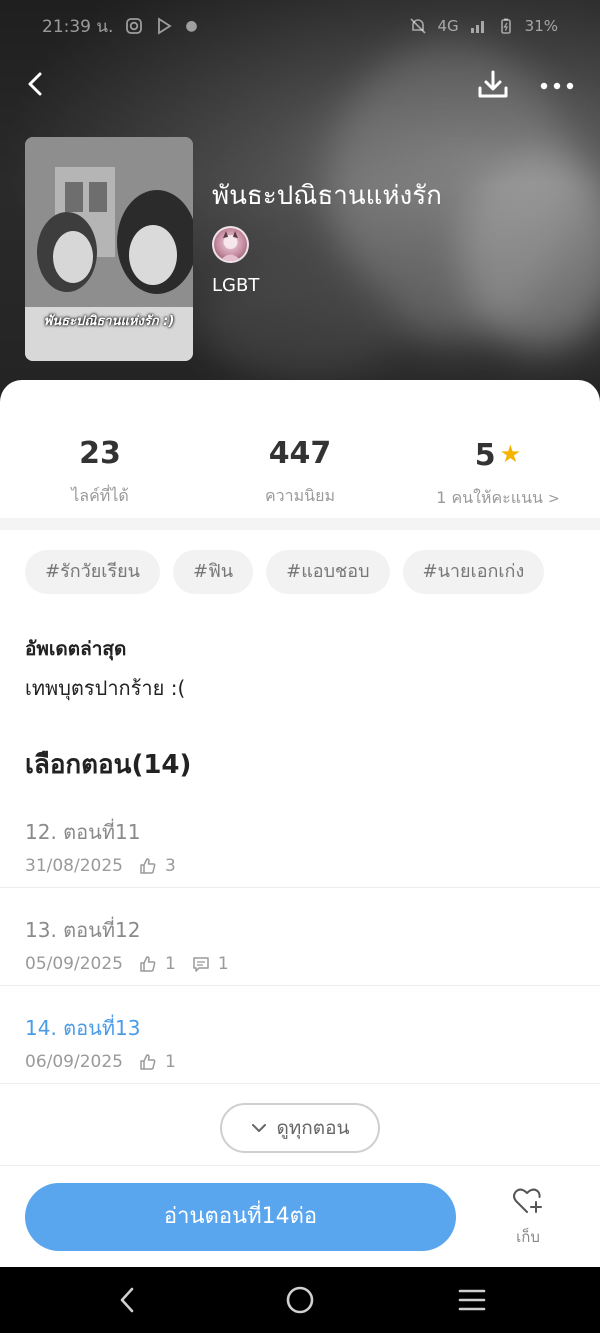 This screenshot has width=600, height=1333. Describe the element at coordinates (100, 453) in the screenshot. I see `likes-count: 23` at that location.